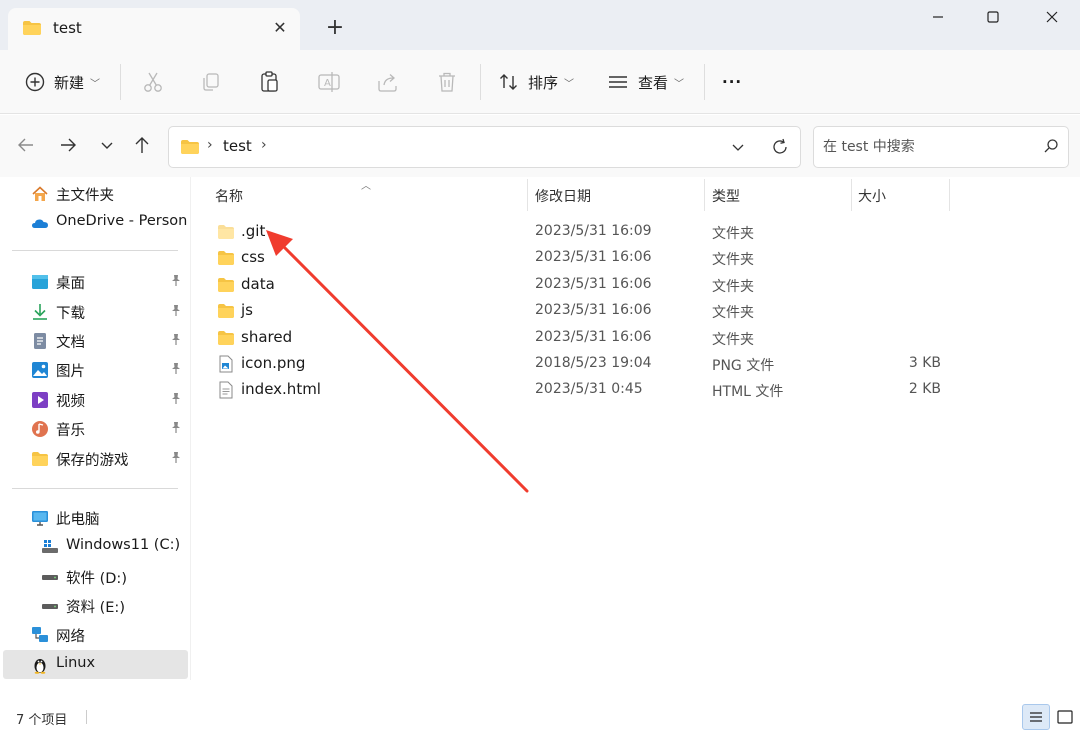 The image size is (1080, 730). I want to click on file-row: data 2023/5/31 16:06 文件夹, so click(635, 285).